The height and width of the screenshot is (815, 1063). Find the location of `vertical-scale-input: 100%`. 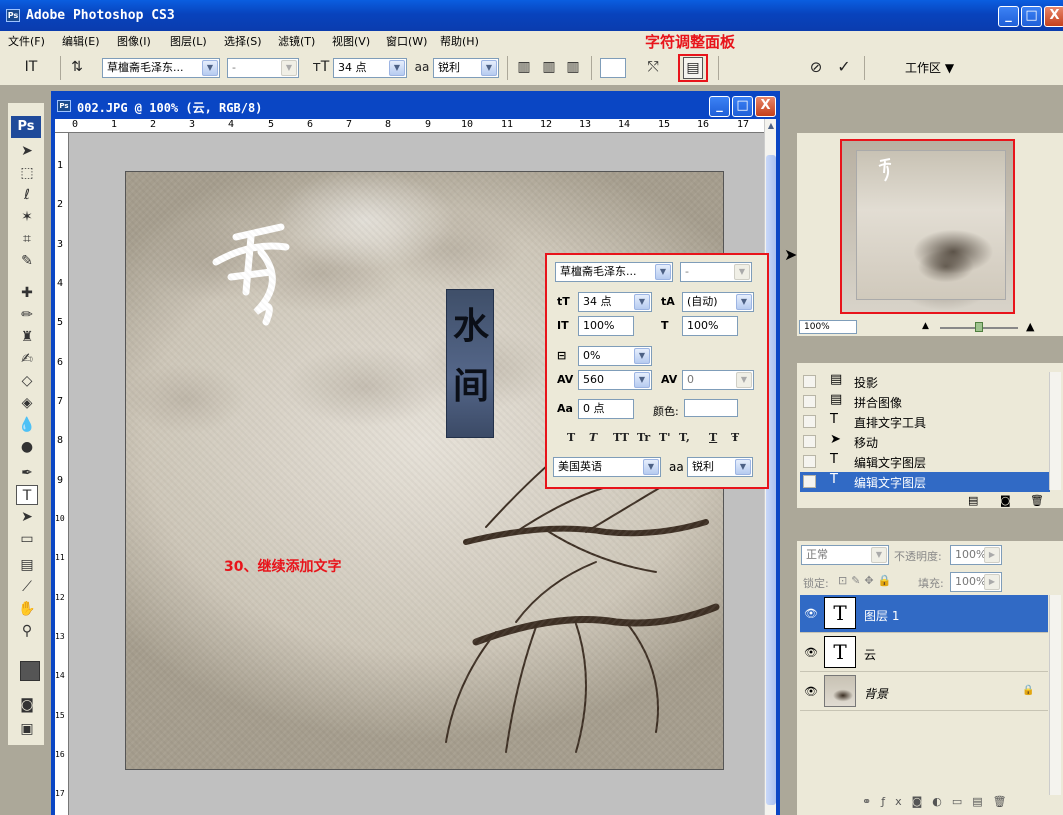

vertical-scale-input: 100% is located at coordinates (606, 326).